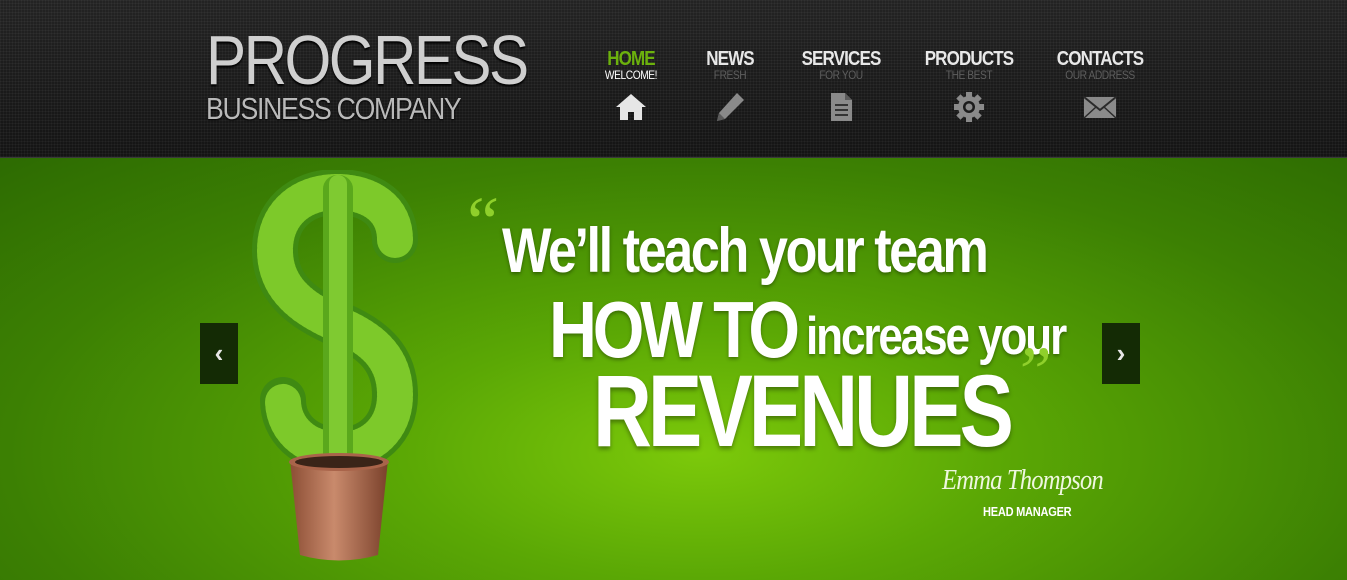 The width and height of the screenshot is (1347, 580). Describe the element at coordinates (841, 75) in the screenshot. I see `nav-sublabel: FOR YOU` at that location.